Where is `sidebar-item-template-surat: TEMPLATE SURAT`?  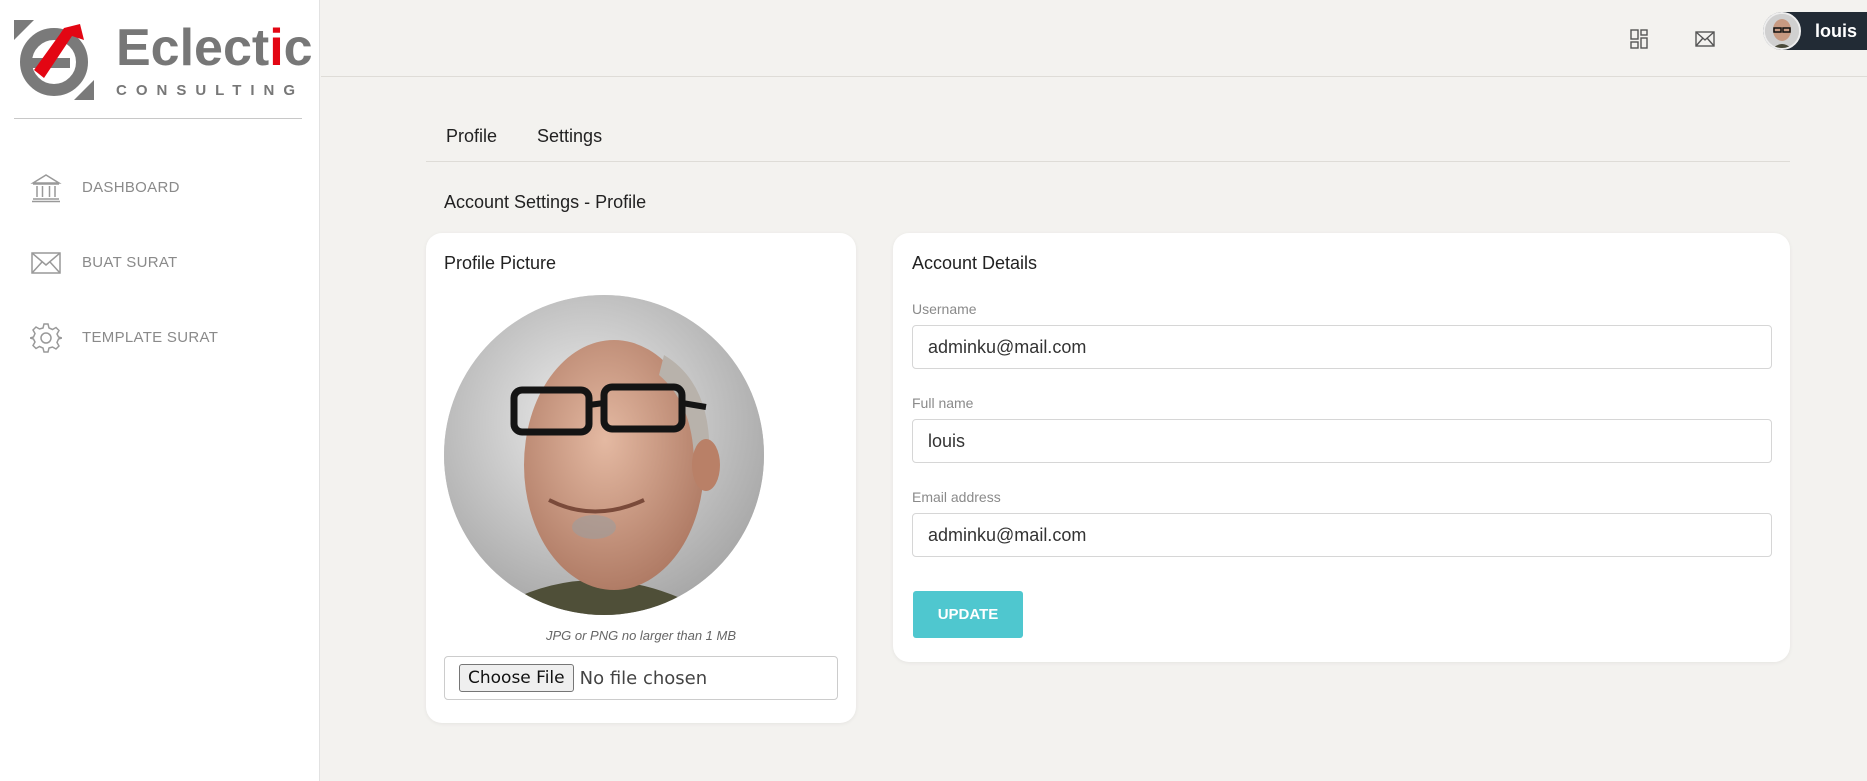
sidebar-item-template-surat: TEMPLATE SURAT is located at coordinates (160, 337).